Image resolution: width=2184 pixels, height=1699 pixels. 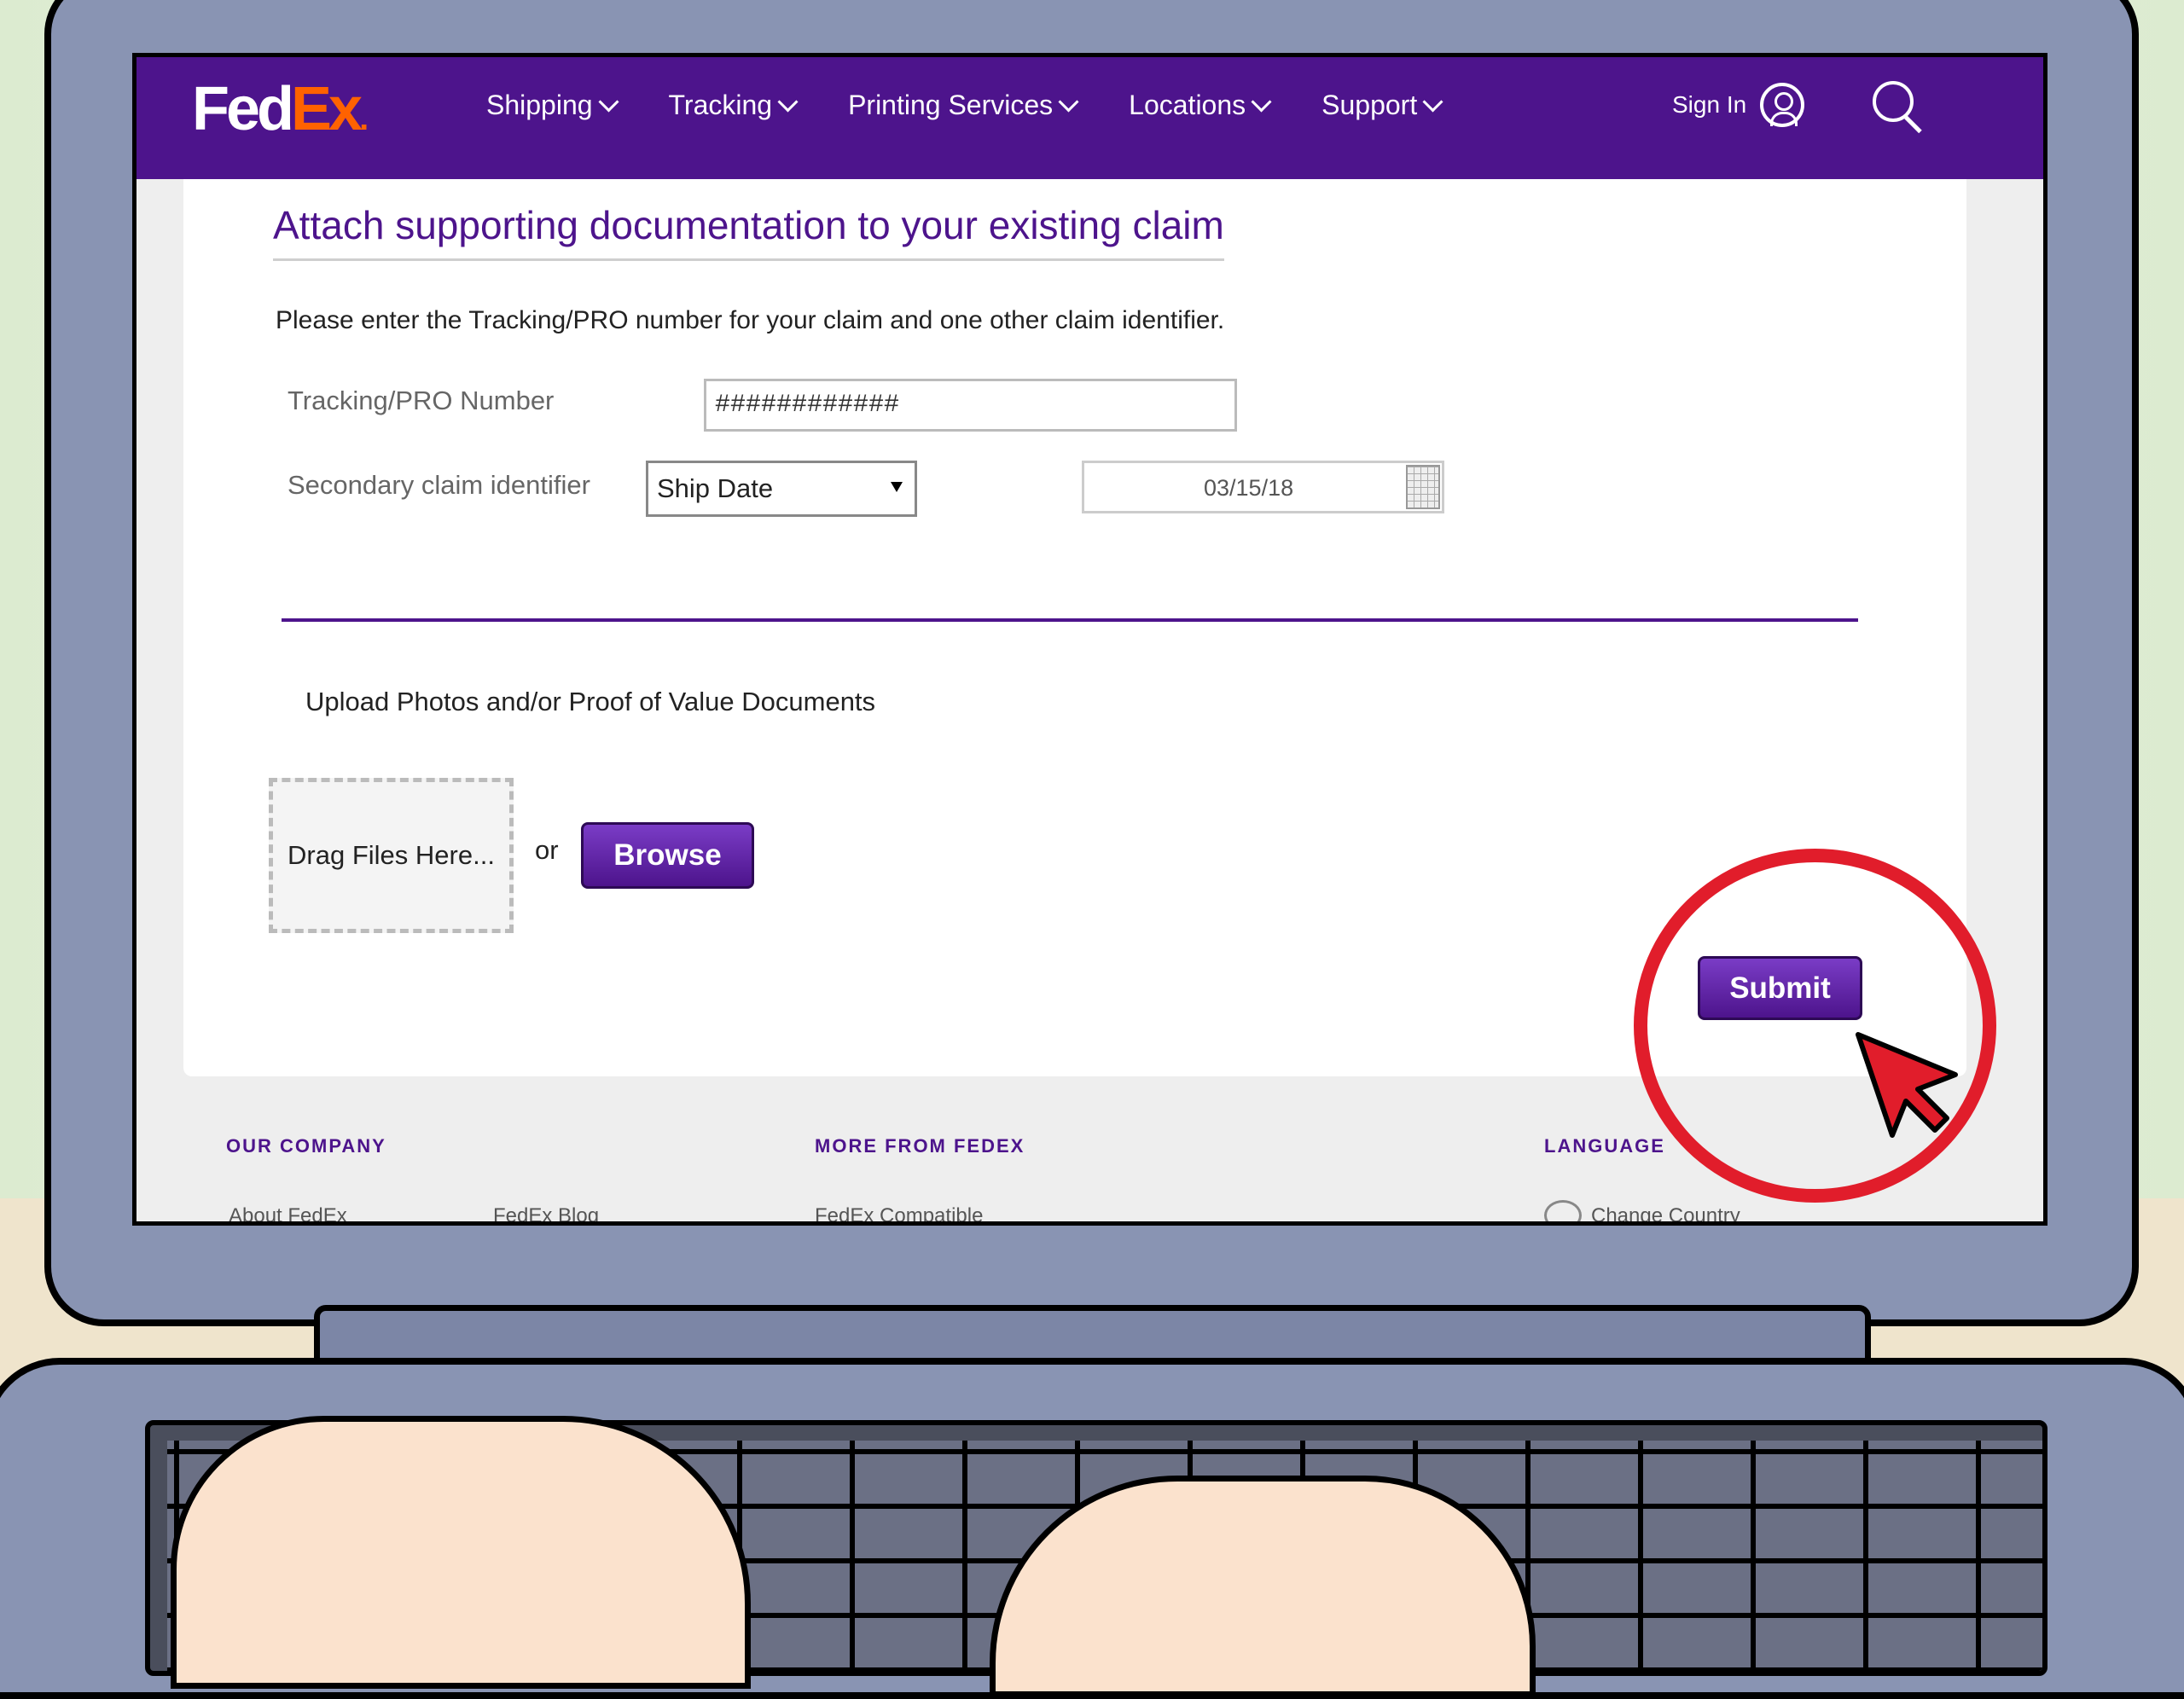 I want to click on nav-shipping: Shipping, so click(x=553, y=105).